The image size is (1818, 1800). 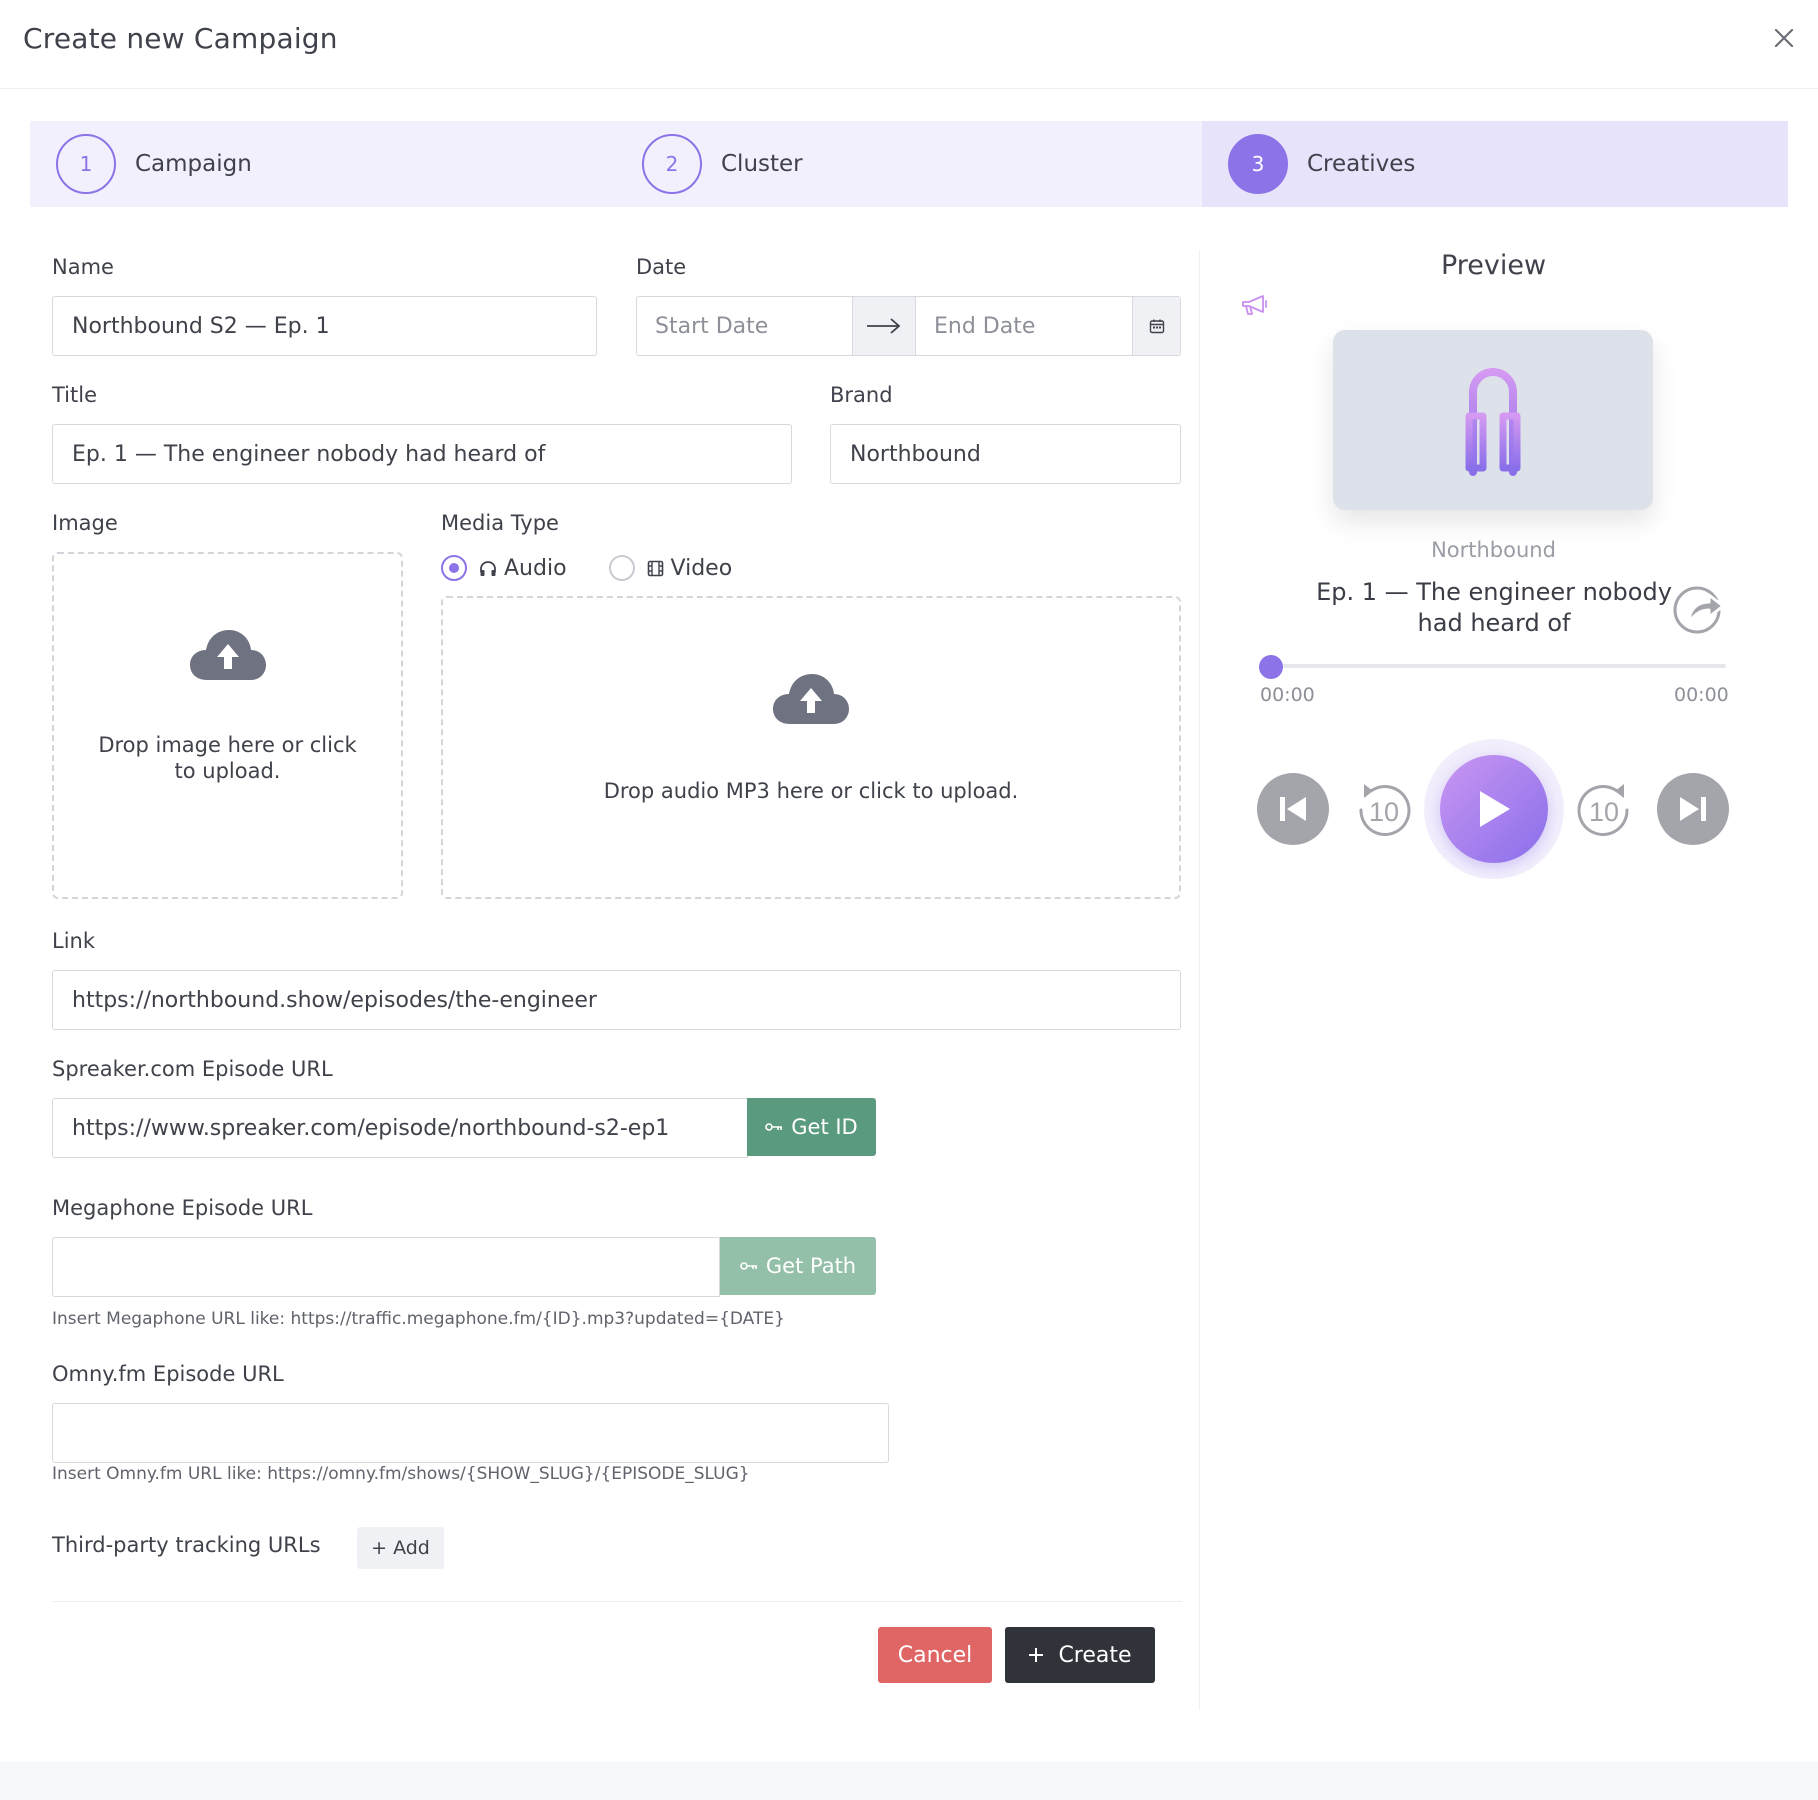 I want to click on podcast-logo-icon, so click(x=1493, y=422).